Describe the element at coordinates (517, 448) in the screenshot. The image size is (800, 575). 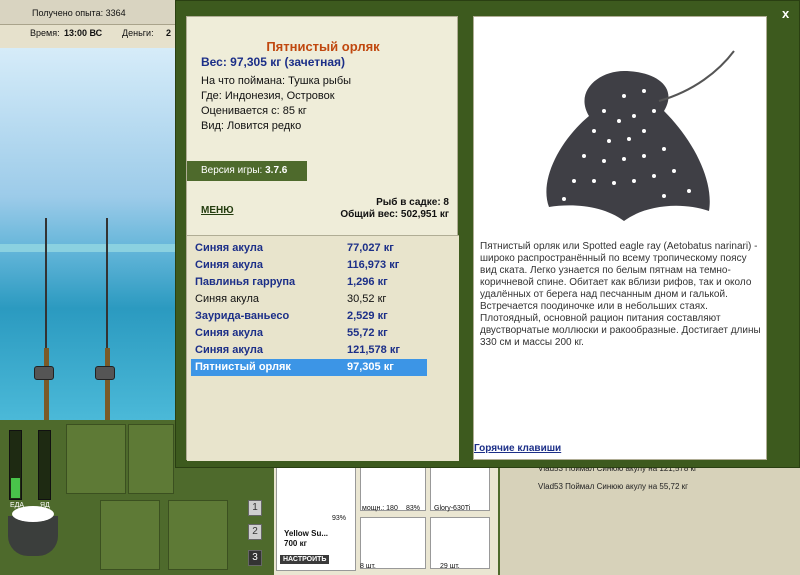
I see `hotkeys-link: Горячие клавиши` at that location.